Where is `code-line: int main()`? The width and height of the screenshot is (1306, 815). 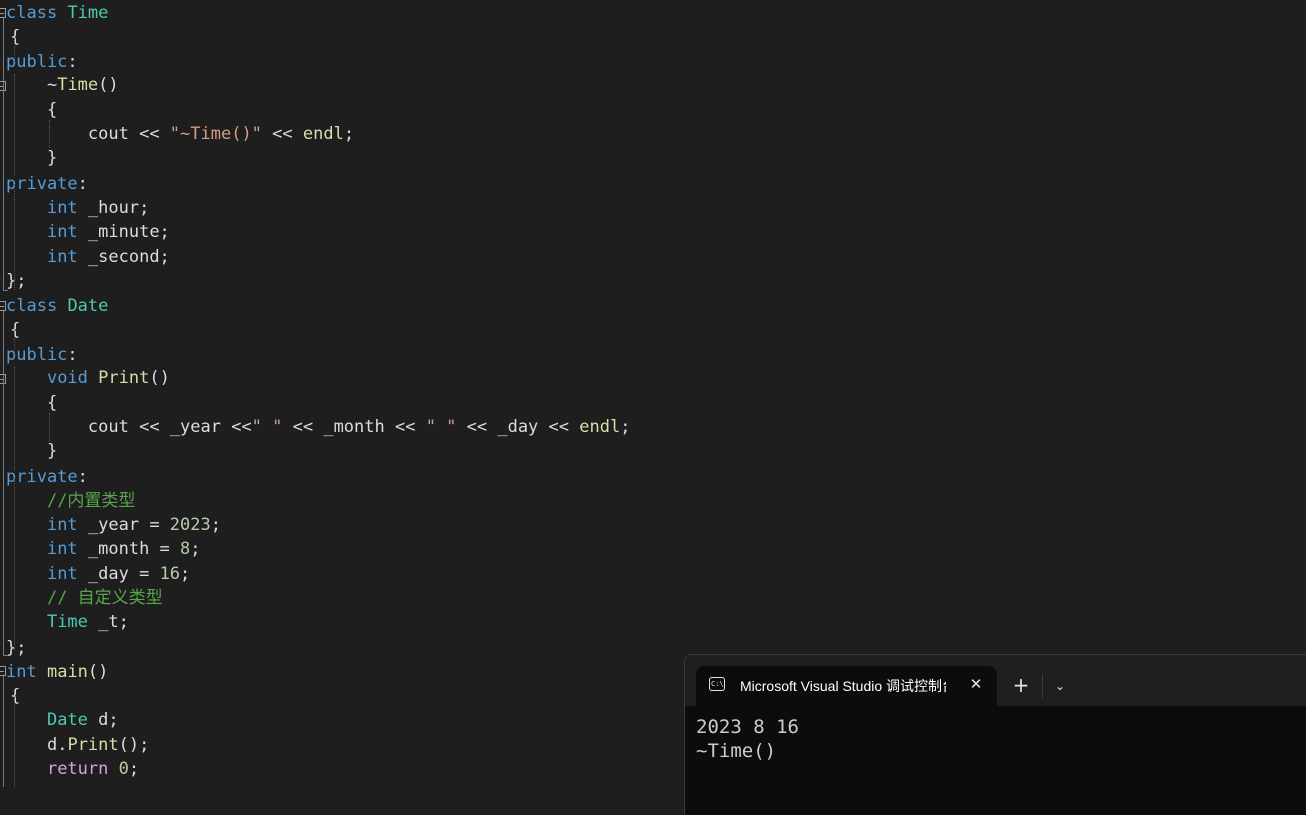
code-line: int main() is located at coordinates (57, 672).